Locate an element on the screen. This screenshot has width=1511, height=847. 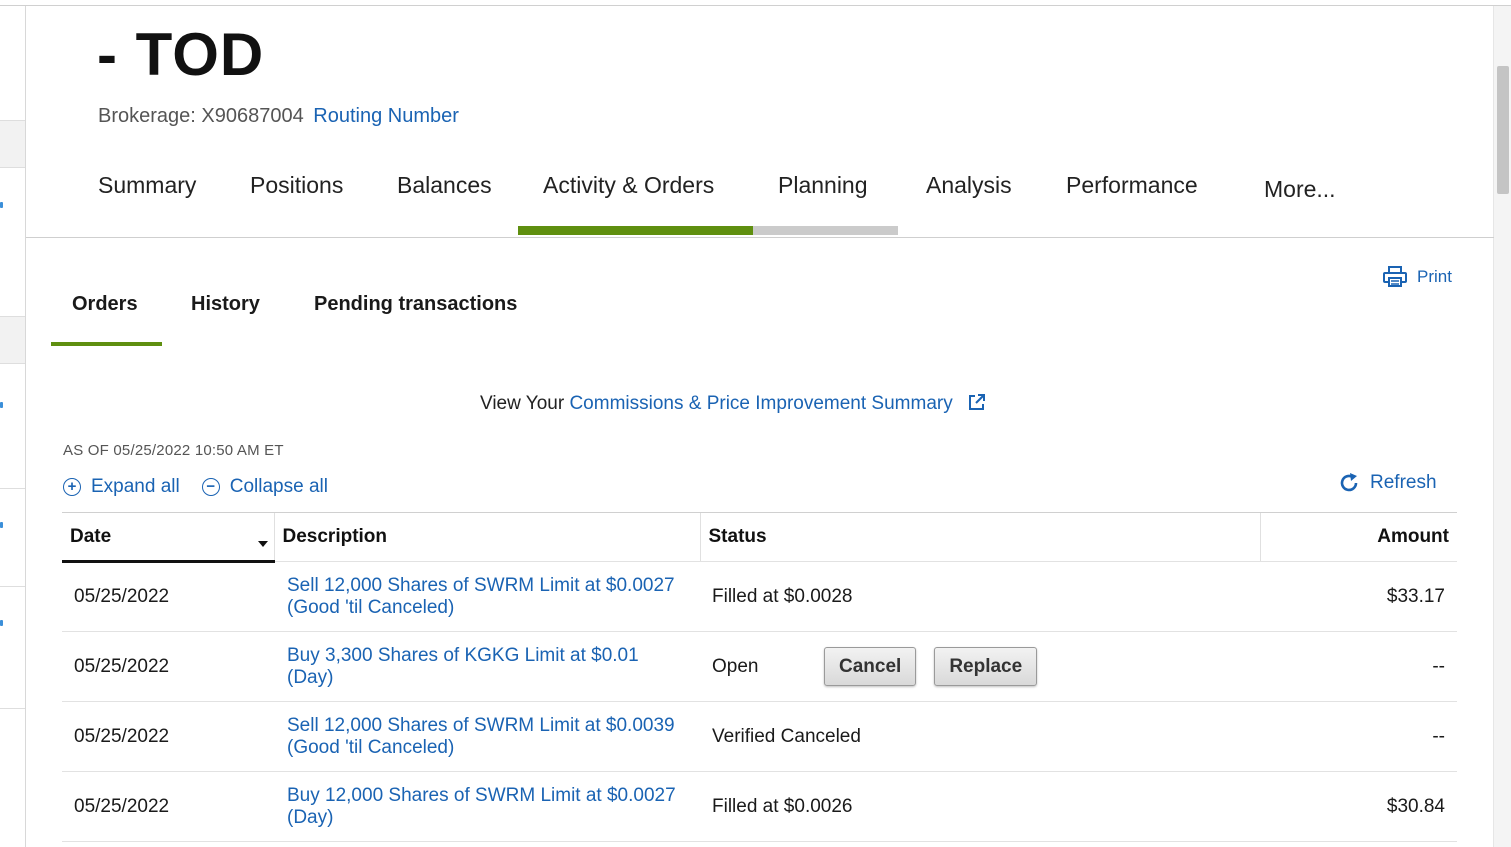
scrollbar-thumb is located at coordinates (1503, 130).